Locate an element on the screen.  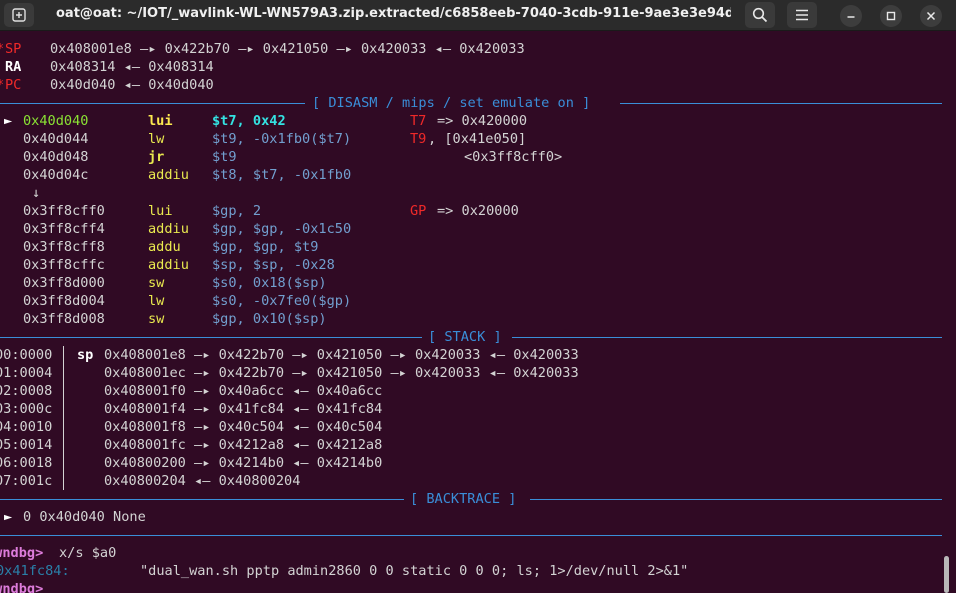
instruction-operands: $gp, $gp, -0x1c50 is located at coordinates (282, 229).